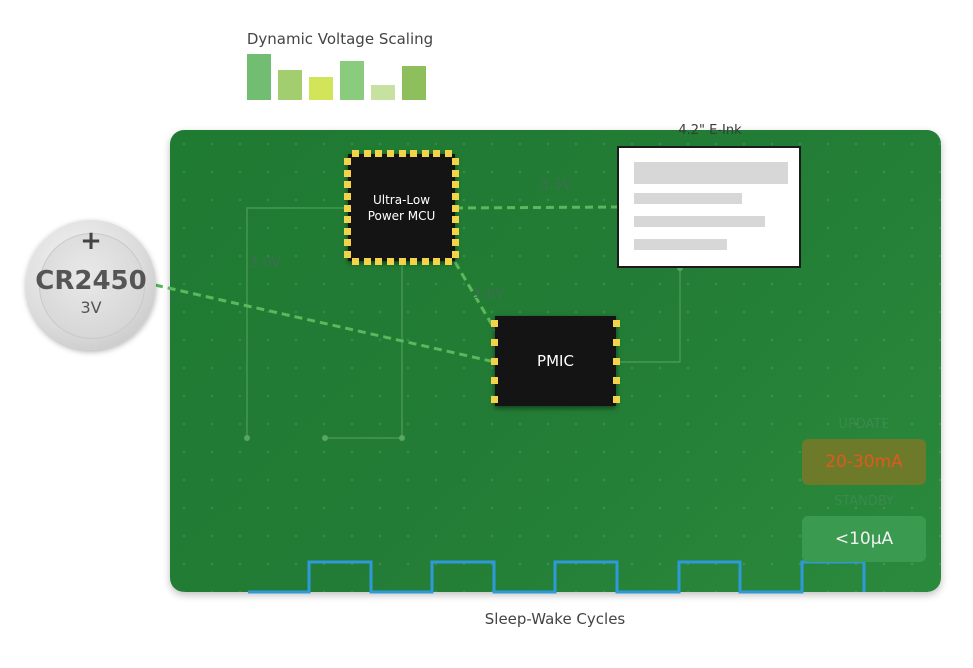 This screenshot has height=668, width=973. What do you see at coordinates (91, 241) in the screenshot?
I see `battery-plus-icon: +` at bounding box center [91, 241].